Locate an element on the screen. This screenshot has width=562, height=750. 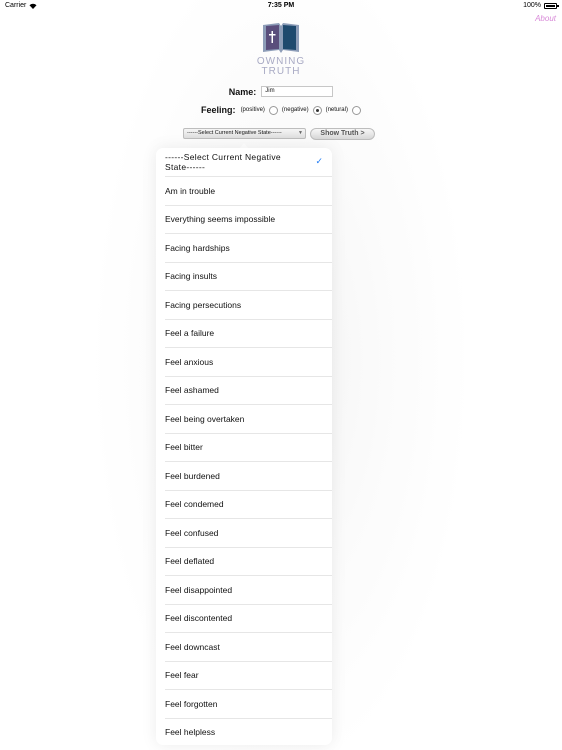
dropdown-item: Feel disappointed is located at coordinates (248, 590).